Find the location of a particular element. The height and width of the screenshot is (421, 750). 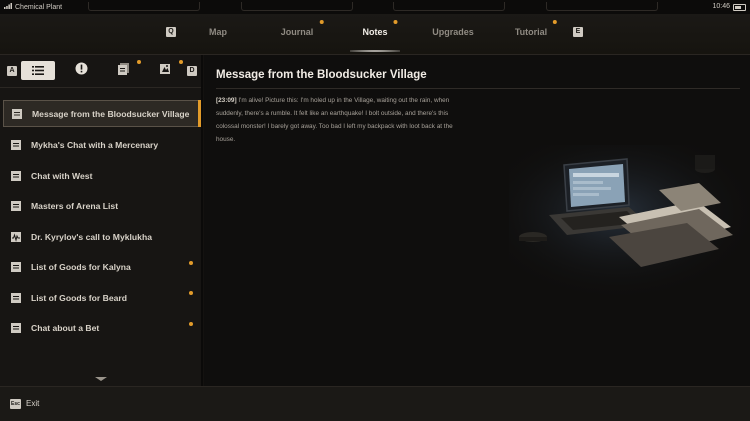

tab-tutorial: Tutorial is located at coordinates (536, 28).